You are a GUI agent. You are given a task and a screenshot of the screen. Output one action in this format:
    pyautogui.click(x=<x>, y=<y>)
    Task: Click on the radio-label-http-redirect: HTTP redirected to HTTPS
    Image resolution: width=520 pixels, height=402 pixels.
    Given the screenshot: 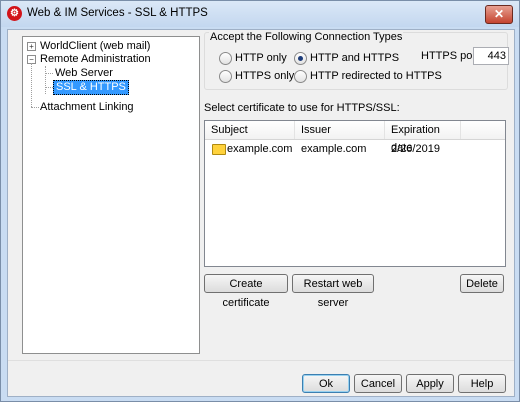 What is the action you would take?
    pyautogui.click(x=376, y=76)
    